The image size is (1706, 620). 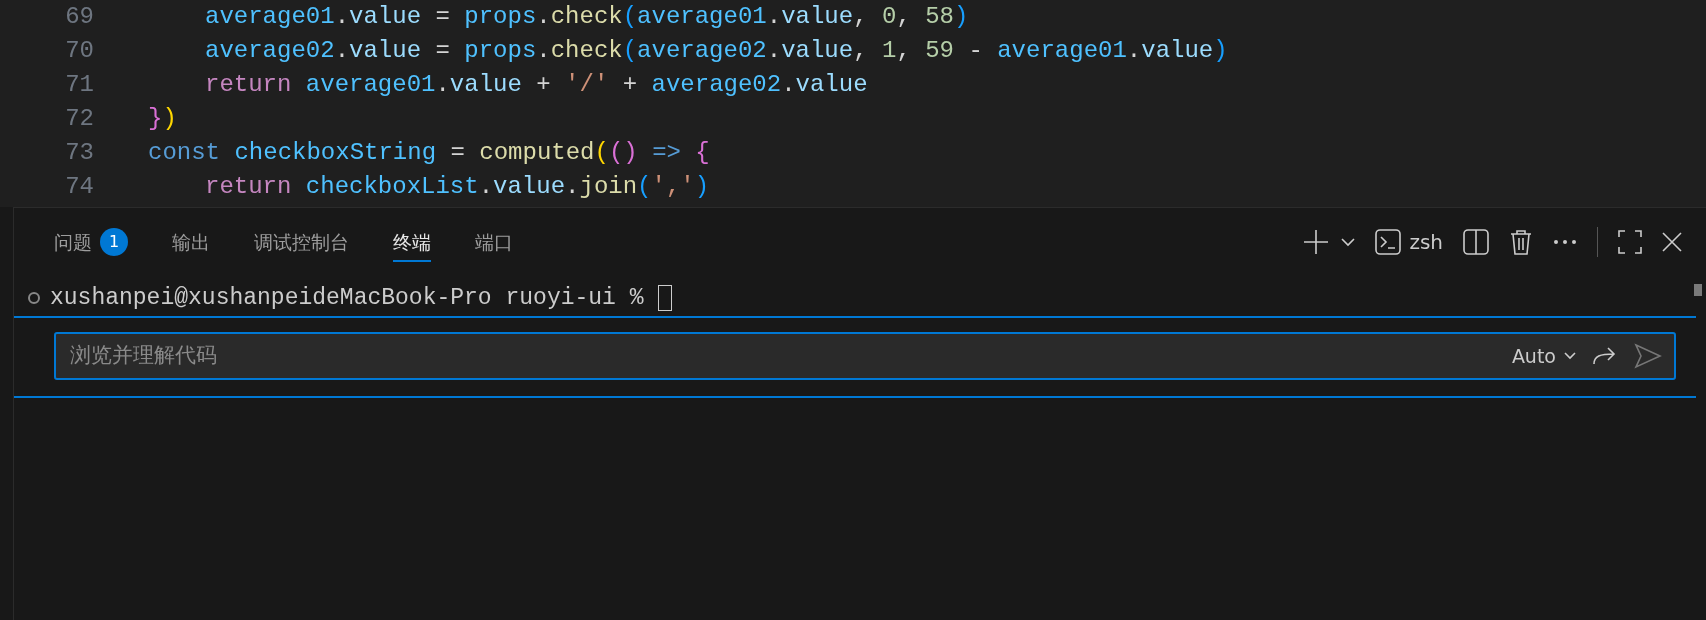 I want to click on problem-count-badge: 1, so click(x=114, y=242).